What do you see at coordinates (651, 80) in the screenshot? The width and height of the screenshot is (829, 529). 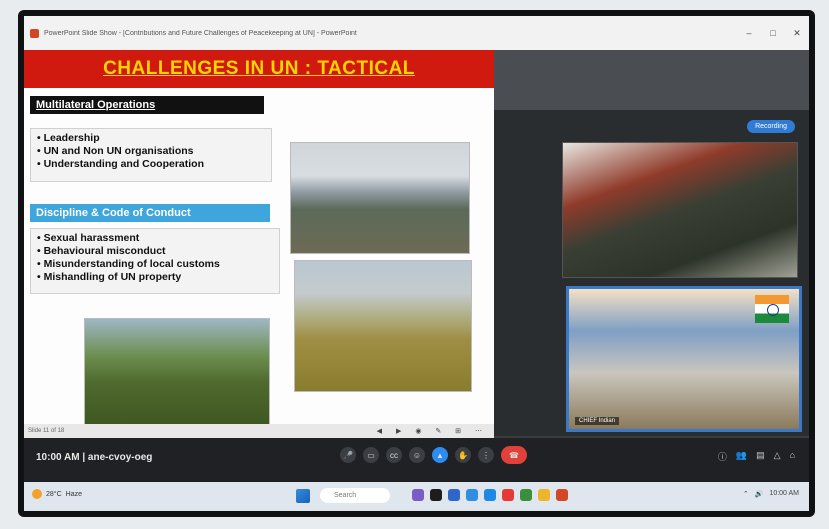 I see `meeting-panel-header` at bounding box center [651, 80].